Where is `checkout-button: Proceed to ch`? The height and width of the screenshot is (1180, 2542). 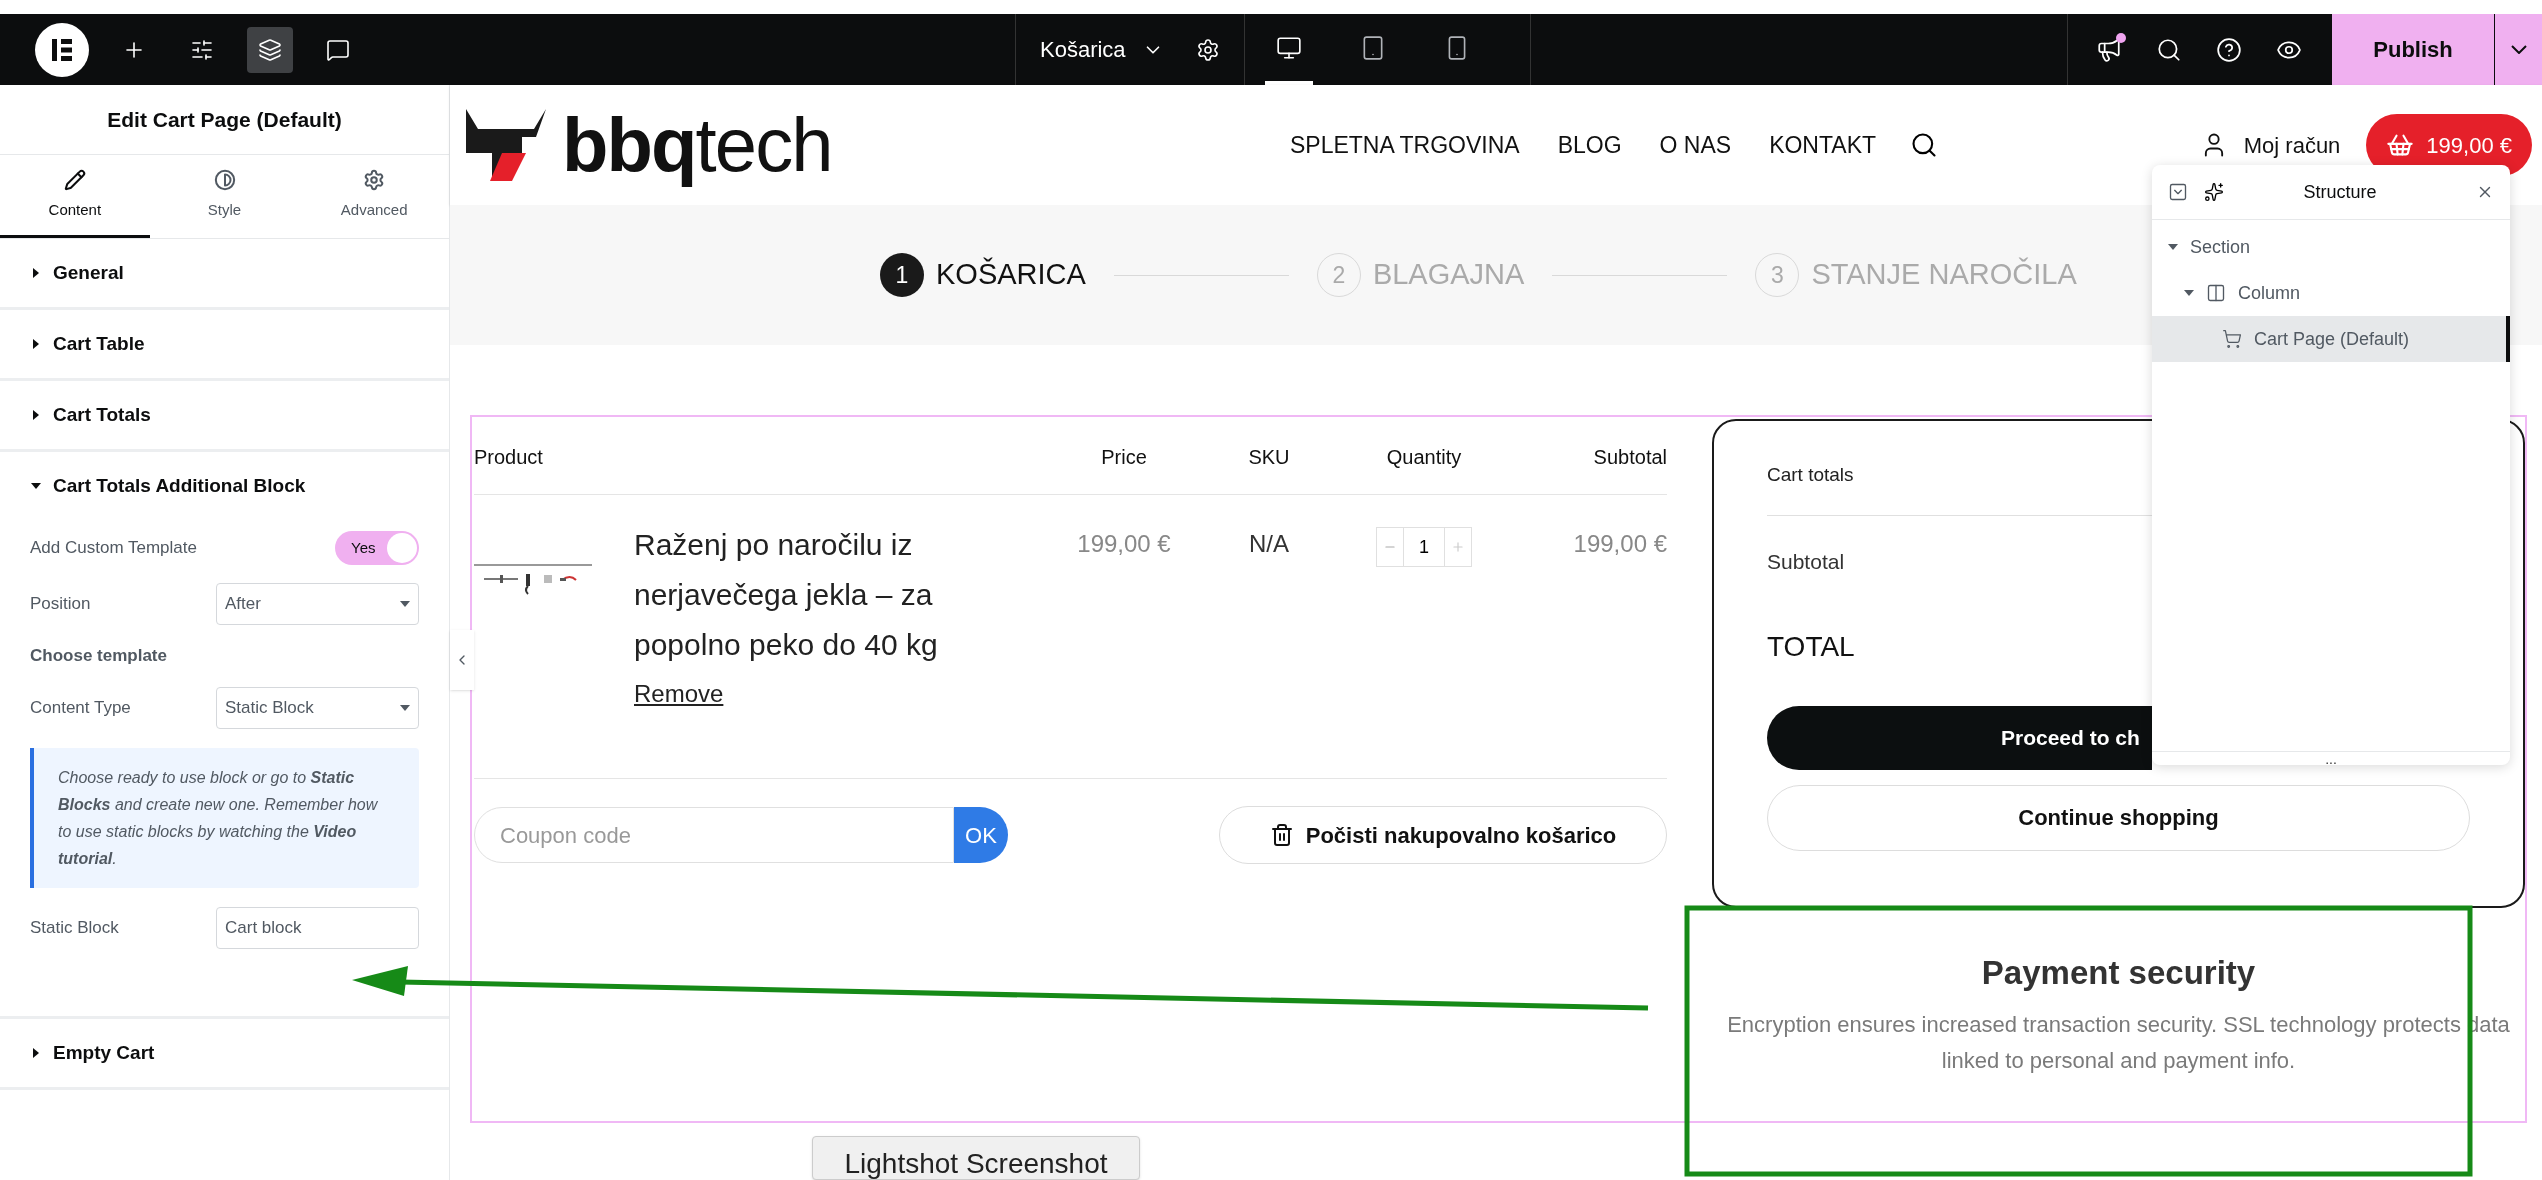 checkout-button: Proceed to ch is located at coordinates (1959, 737).